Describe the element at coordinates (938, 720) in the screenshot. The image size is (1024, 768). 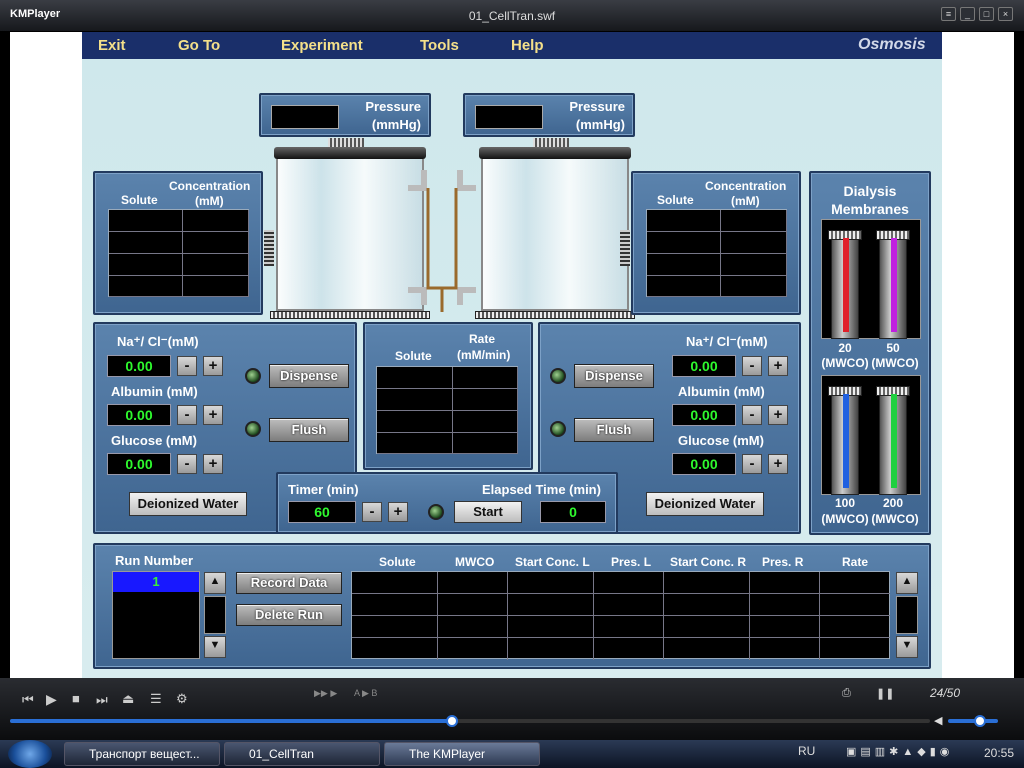
I see `volume-icon: ◀` at that location.